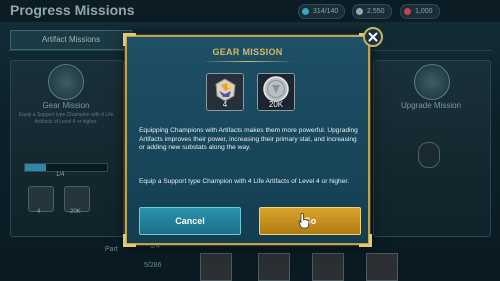 This screenshot has height=281, width=500. Describe the element at coordinates (66, 105) in the screenshot. I see `card-title: Gear Mission` at that location.